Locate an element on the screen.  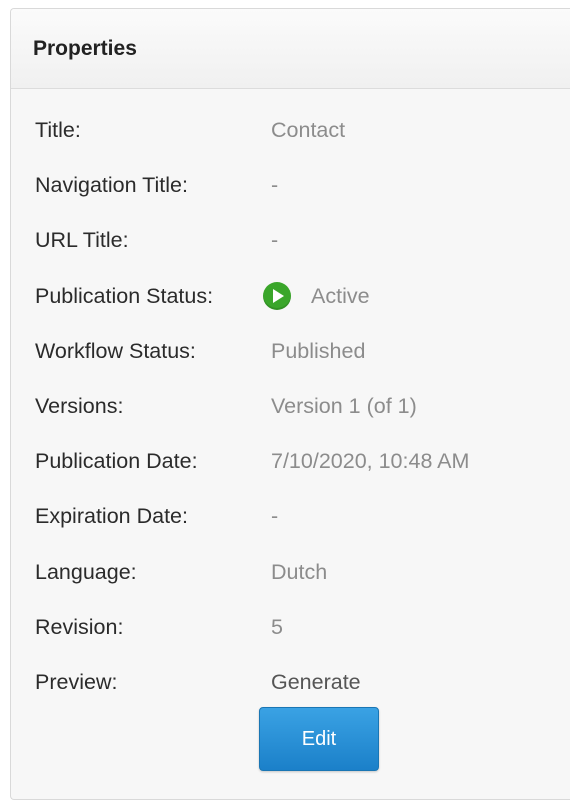
title-label: Title: is located at coordinates (58, 130).